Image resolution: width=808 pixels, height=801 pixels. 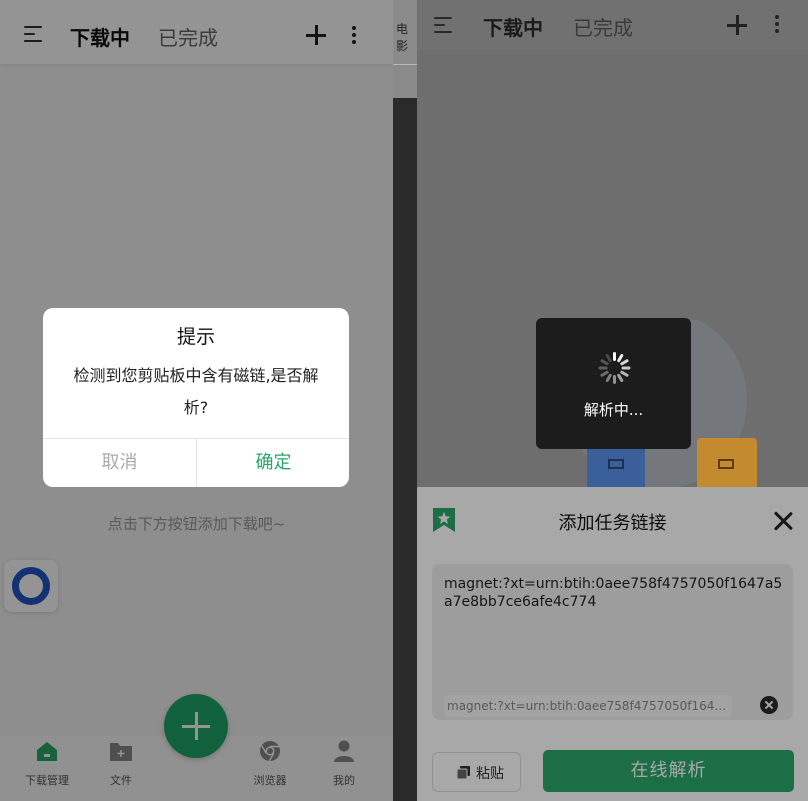 I want to click on background-app-strip: 电影, so click(x=405, y=400).